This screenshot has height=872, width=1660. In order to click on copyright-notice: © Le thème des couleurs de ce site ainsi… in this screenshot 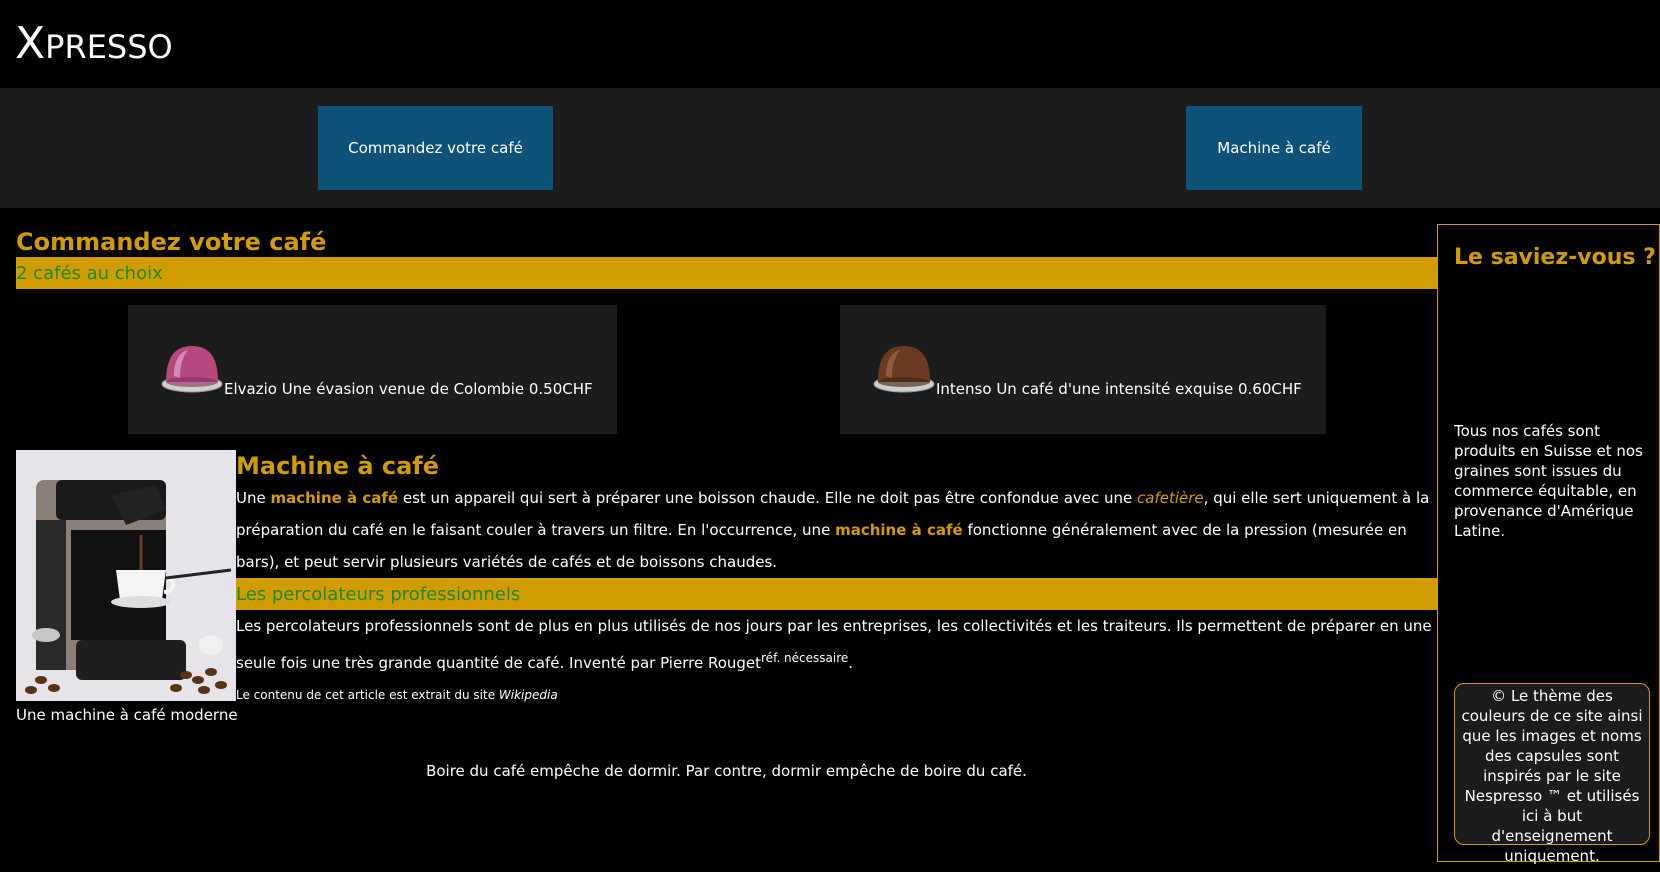, I will do `click(1552, 774)`.